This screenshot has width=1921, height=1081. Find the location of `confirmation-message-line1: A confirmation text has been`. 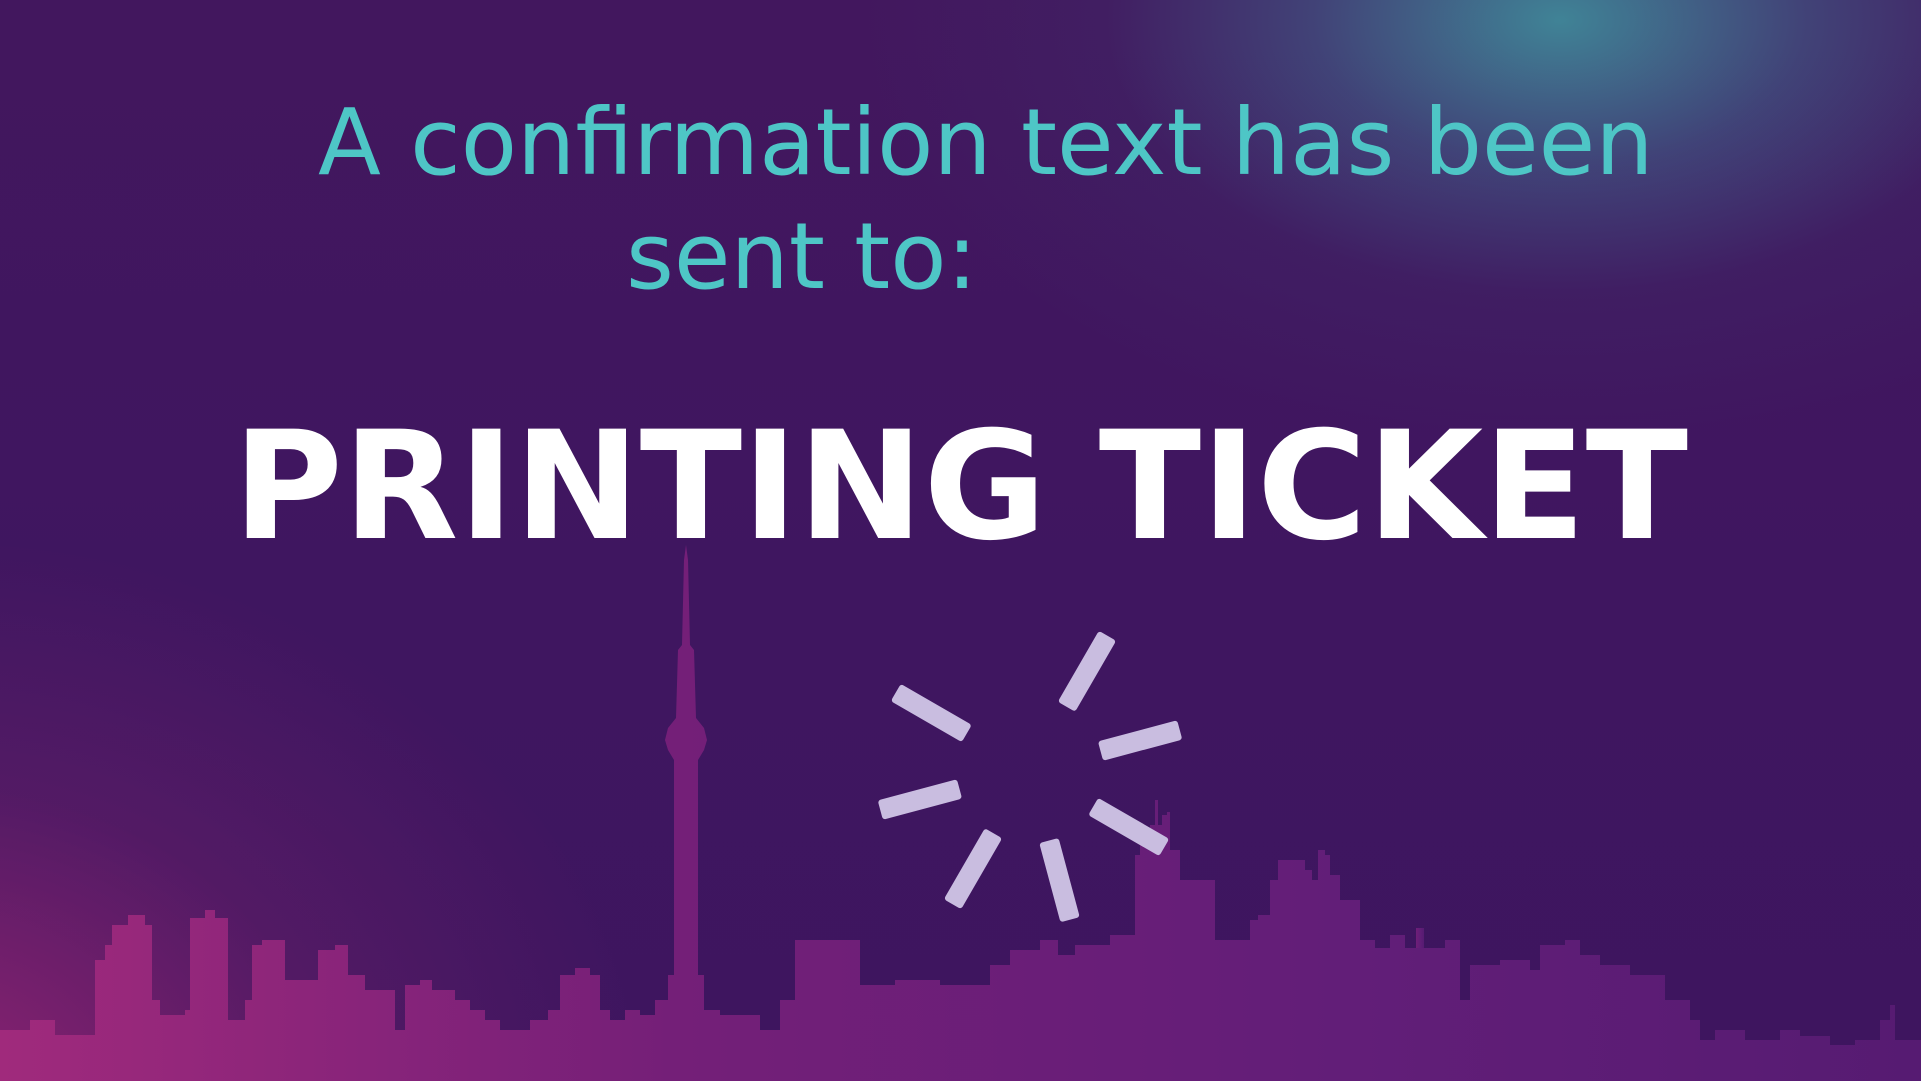

confirmation-message-line1: A confirmation text has been is located at coordinates (986, 142).